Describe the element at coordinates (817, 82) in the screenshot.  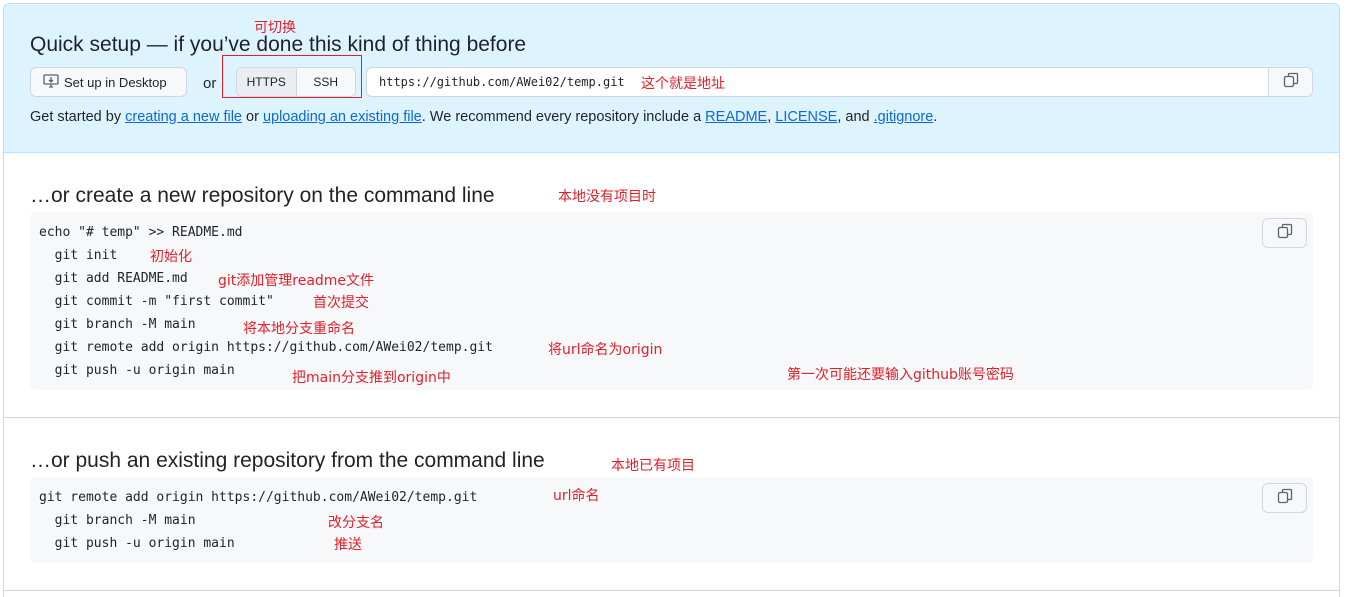
I see `clone-url-input: https://github.com/AWei02/temp.git` at that location.